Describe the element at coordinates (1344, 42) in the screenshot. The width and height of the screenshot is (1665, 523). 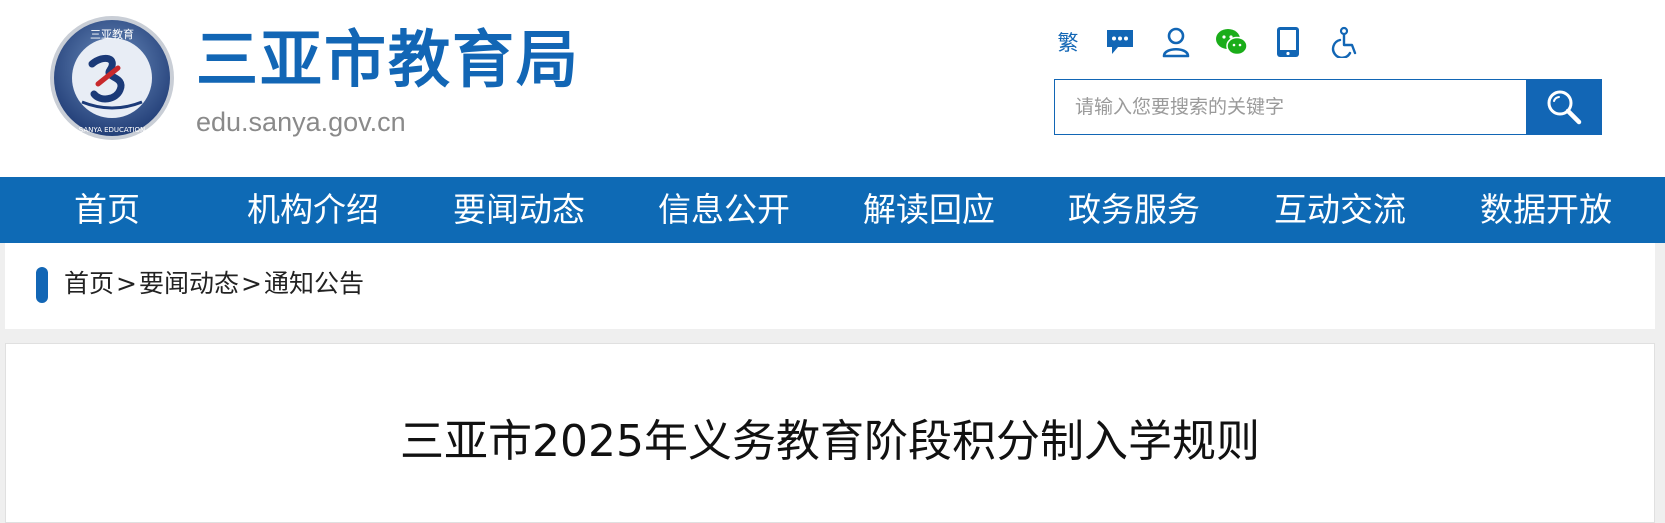
I see `accessibility-icon` at that location.